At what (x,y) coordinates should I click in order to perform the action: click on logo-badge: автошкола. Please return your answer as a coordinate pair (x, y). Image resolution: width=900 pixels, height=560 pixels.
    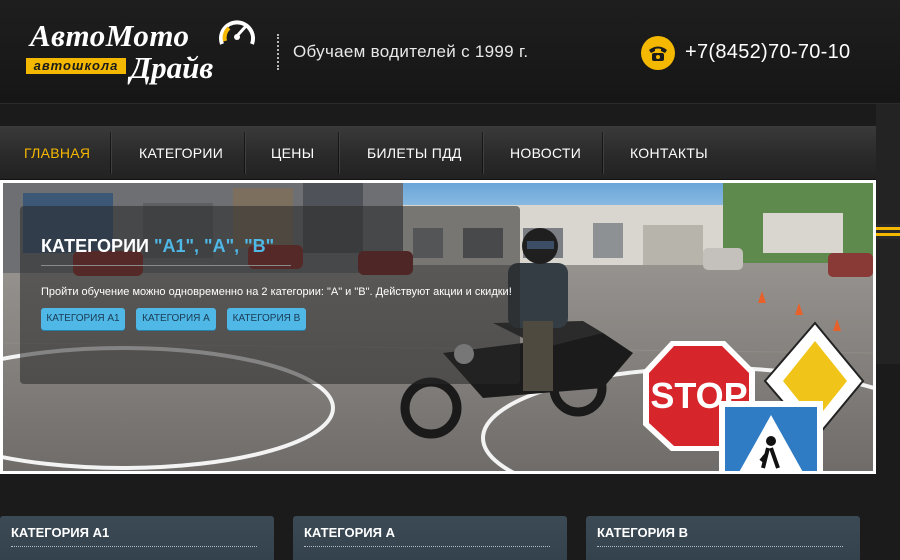
    Looking at the image, I should click on (76, 66).